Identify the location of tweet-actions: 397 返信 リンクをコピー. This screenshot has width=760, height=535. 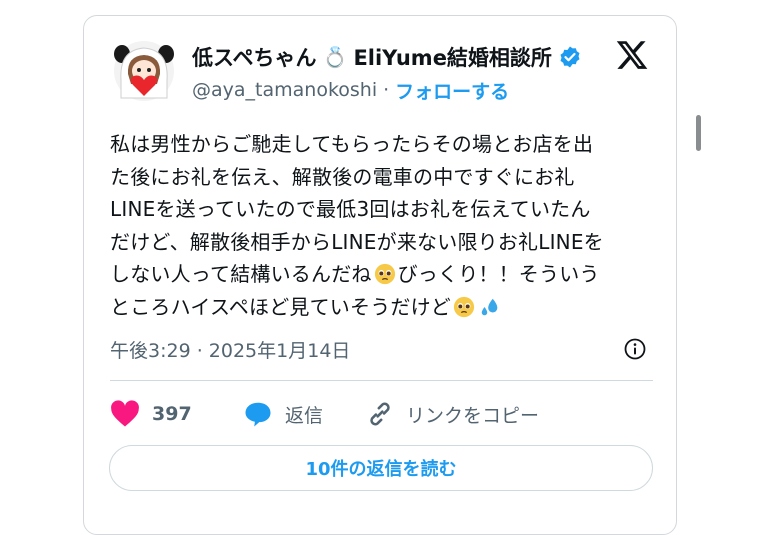
(381, 414).